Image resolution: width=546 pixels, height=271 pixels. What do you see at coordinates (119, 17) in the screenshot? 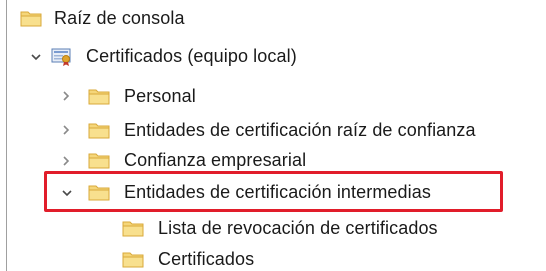
I see `tree-node-label: Raíz de consola` at bounding box center [119, 17].